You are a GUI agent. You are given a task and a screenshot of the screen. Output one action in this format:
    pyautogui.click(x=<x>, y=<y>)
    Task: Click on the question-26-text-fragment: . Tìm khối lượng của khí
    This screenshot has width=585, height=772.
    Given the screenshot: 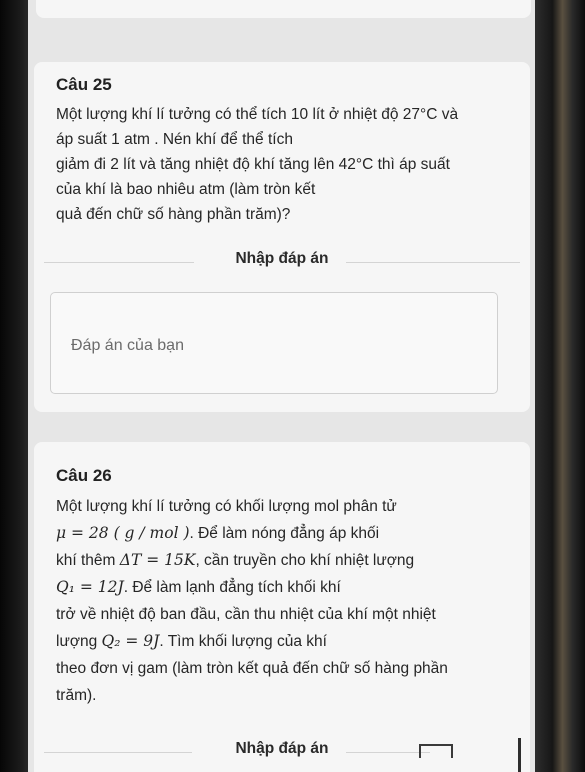 What is the action you would take?
    pyautogui.click(x=243, y=641)
    